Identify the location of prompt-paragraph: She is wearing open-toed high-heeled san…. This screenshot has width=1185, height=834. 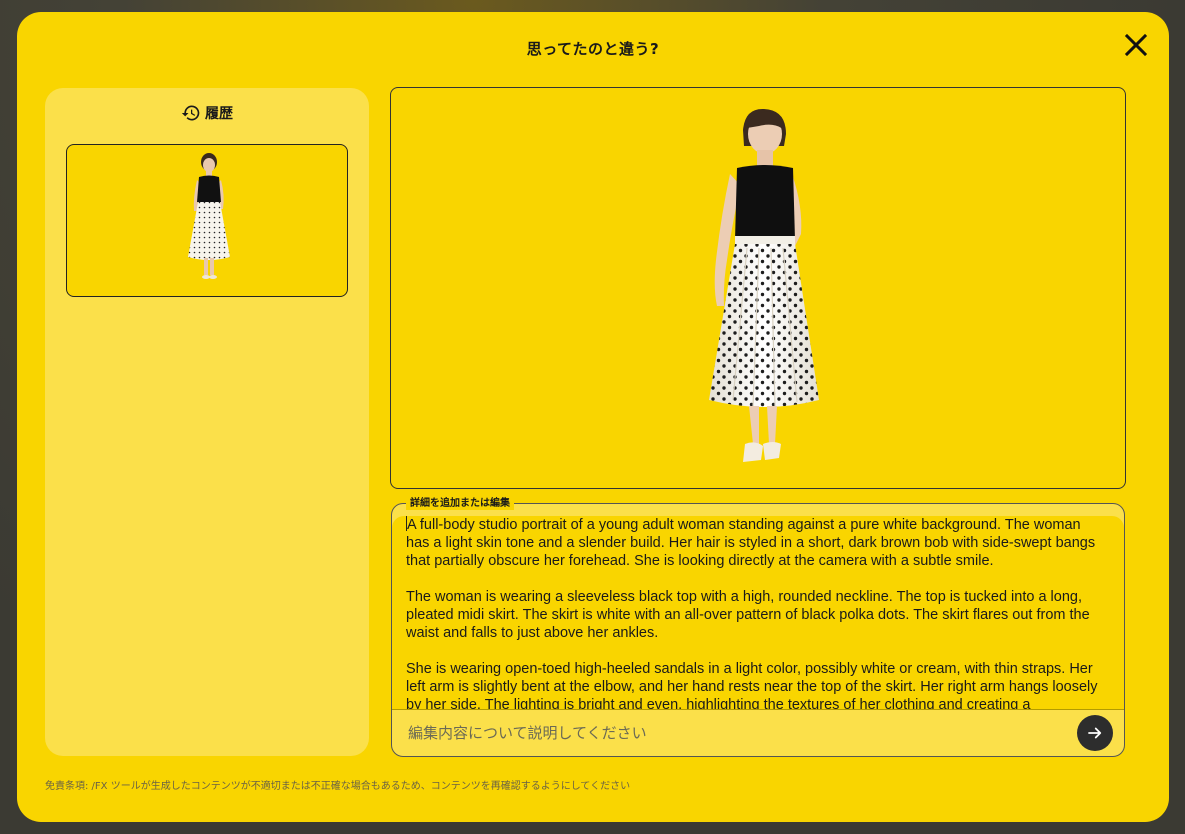
(752, 685).